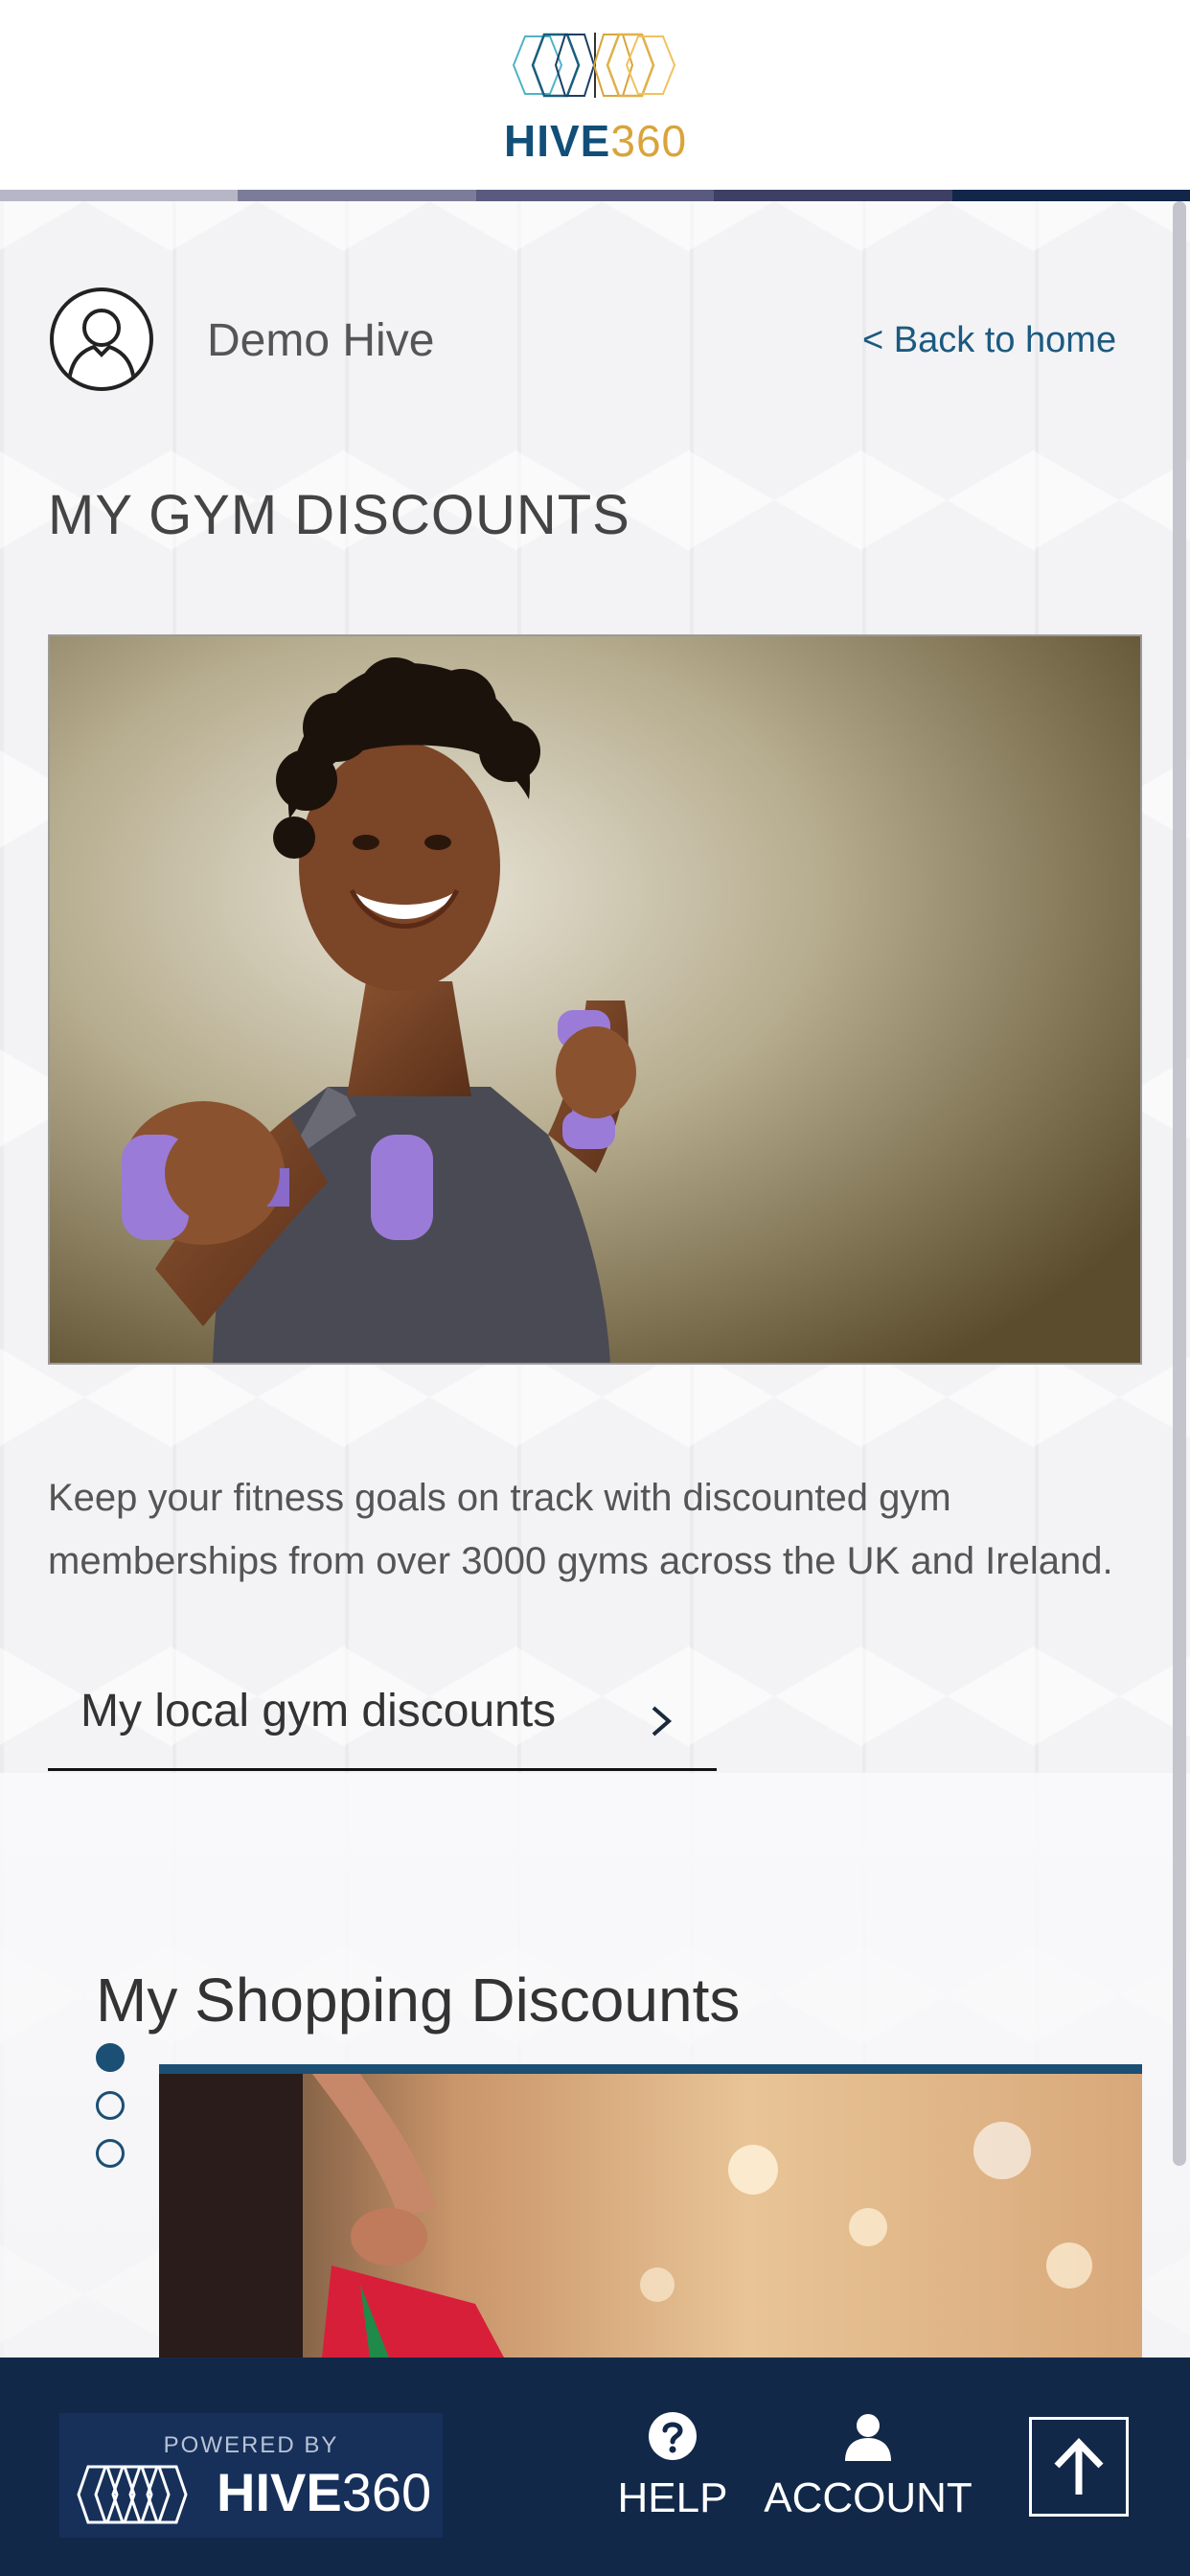 The width and height of the screenshot is (1190, 2576). What do you see at coordinates (651, 2216) in the screenshot?
I see `shopping-bags-photo` at bounding box center [651, 2216].